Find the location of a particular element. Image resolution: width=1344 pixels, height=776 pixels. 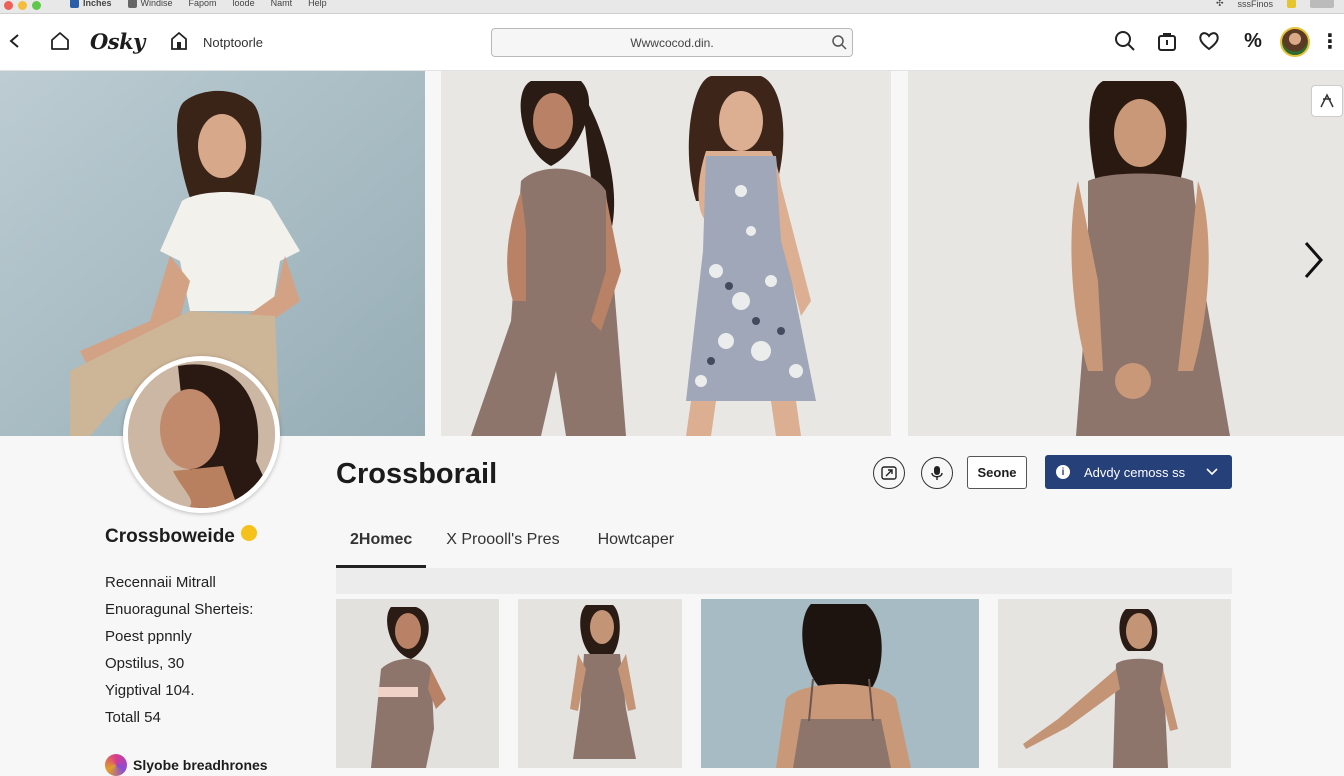

badge-icon is located at coordinates (116, 765).